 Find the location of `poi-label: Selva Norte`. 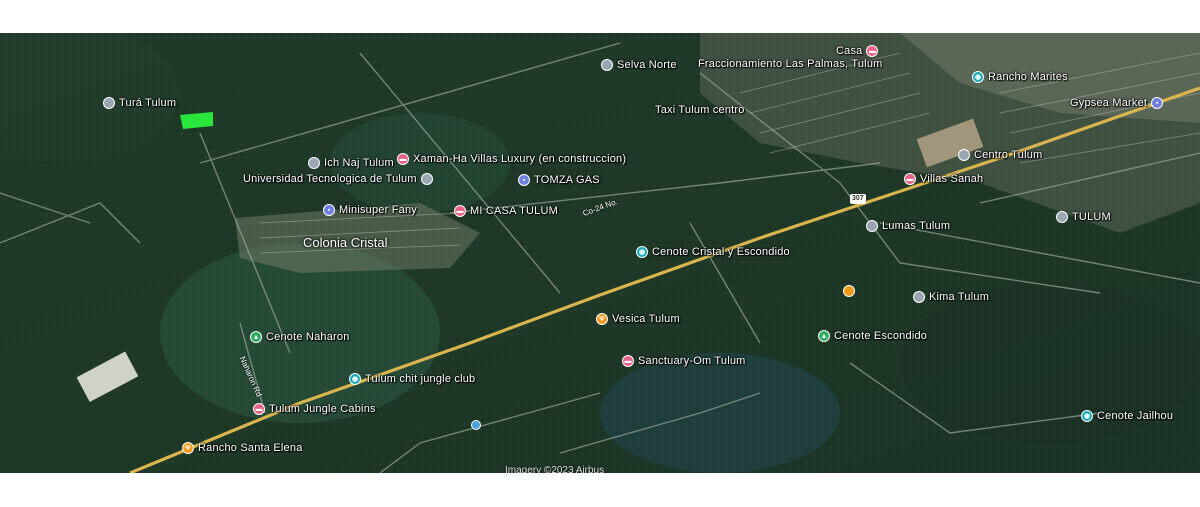

poi-label: Selva Norte is located at coordinates (647, 65).